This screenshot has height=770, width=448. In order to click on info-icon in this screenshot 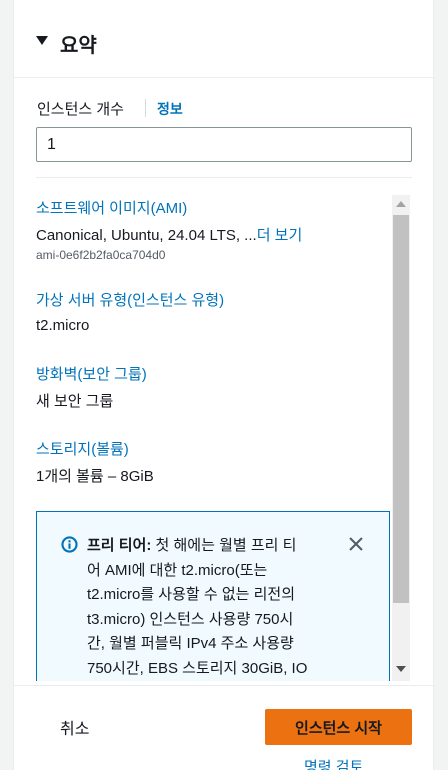, I will do `click(69, 544)`.